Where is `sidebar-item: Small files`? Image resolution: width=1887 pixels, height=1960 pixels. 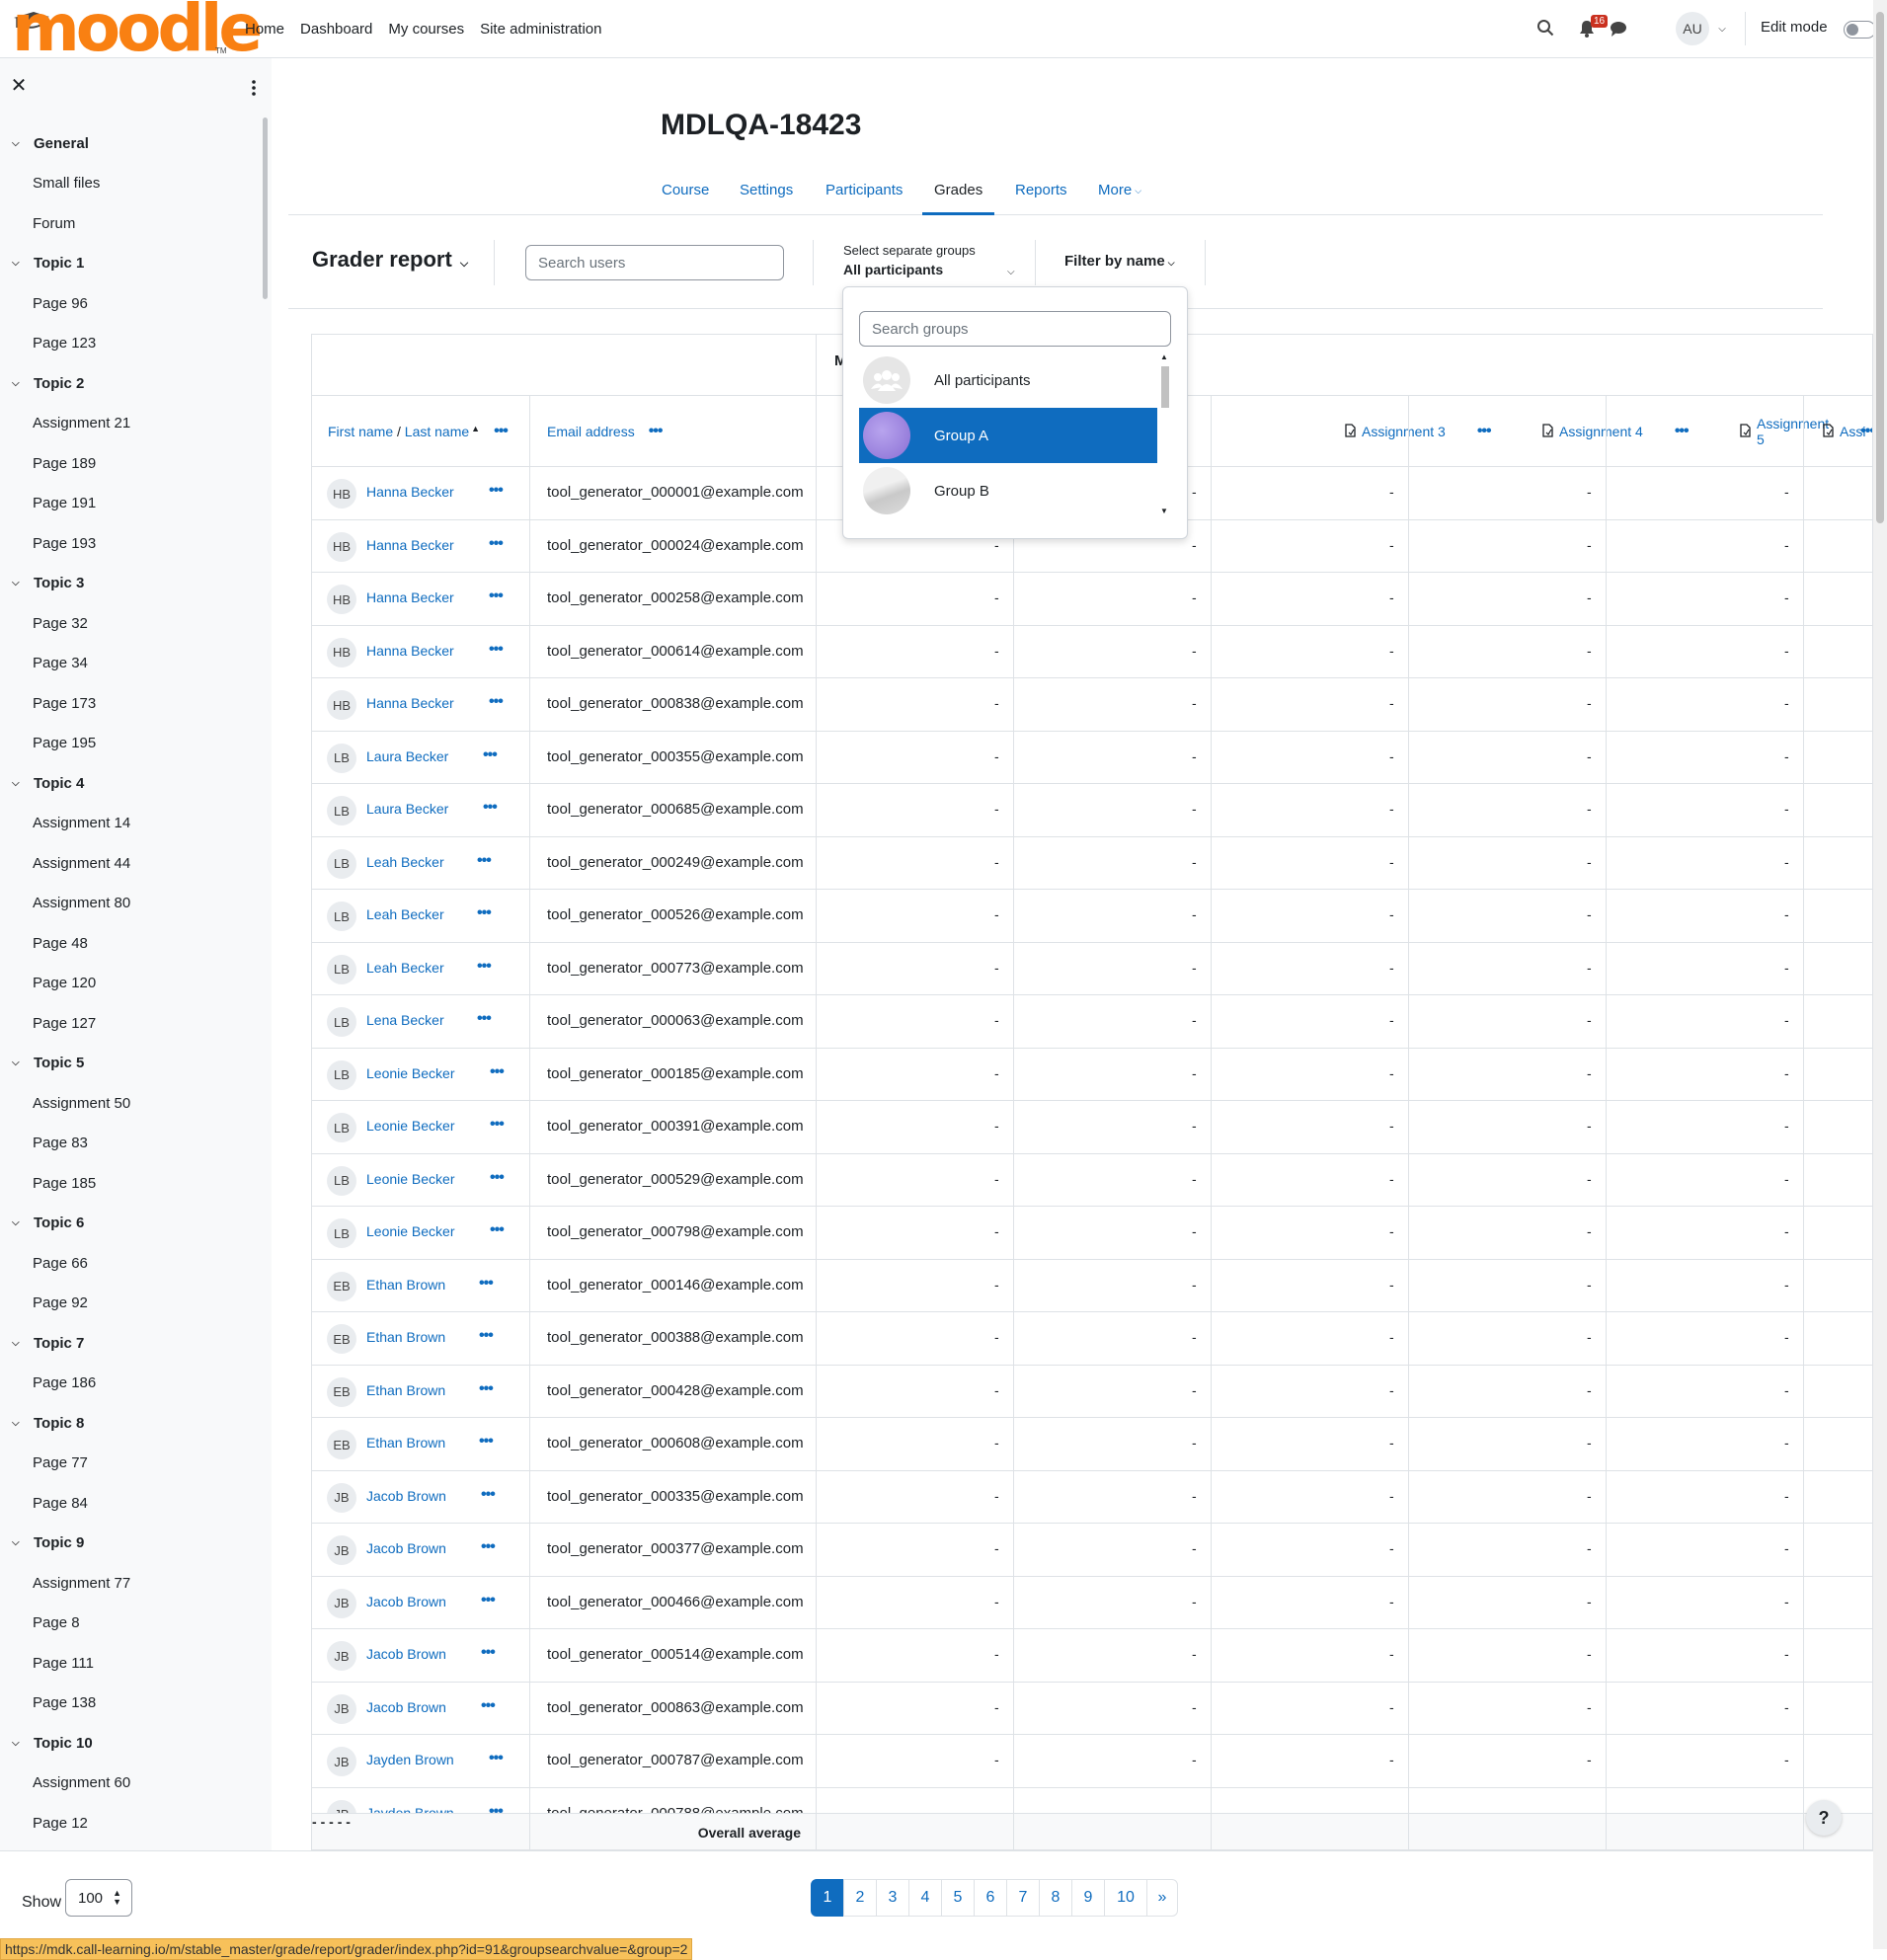 sidebar-item: Small files is located at coordinates (131, 184).